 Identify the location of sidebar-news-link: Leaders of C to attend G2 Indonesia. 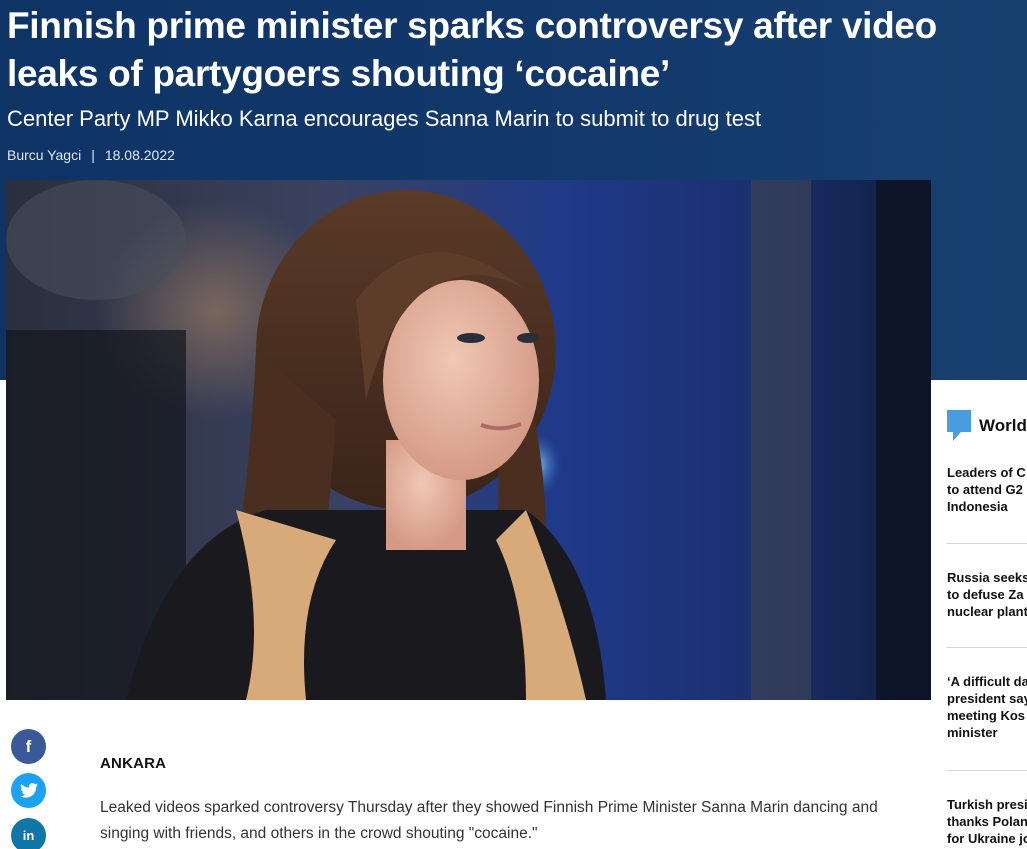
(987, 489).